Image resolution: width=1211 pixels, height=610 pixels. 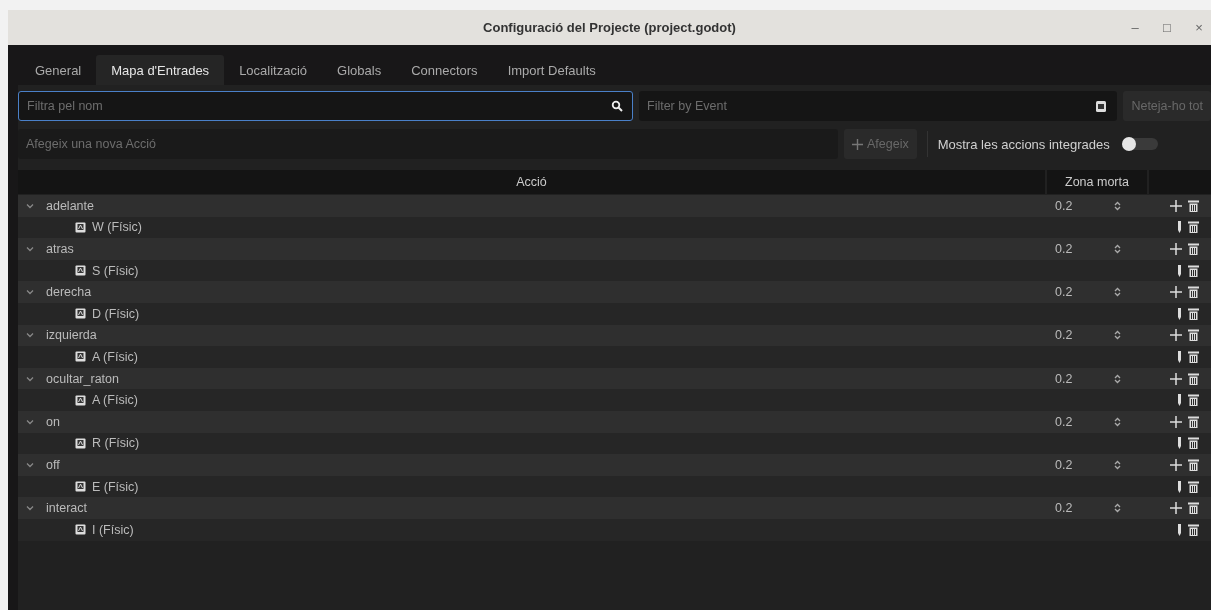 What do you see at coordinates (70, 205) in the screenshot?
I see `action-name: adelante` at bounding box center [70, 205].